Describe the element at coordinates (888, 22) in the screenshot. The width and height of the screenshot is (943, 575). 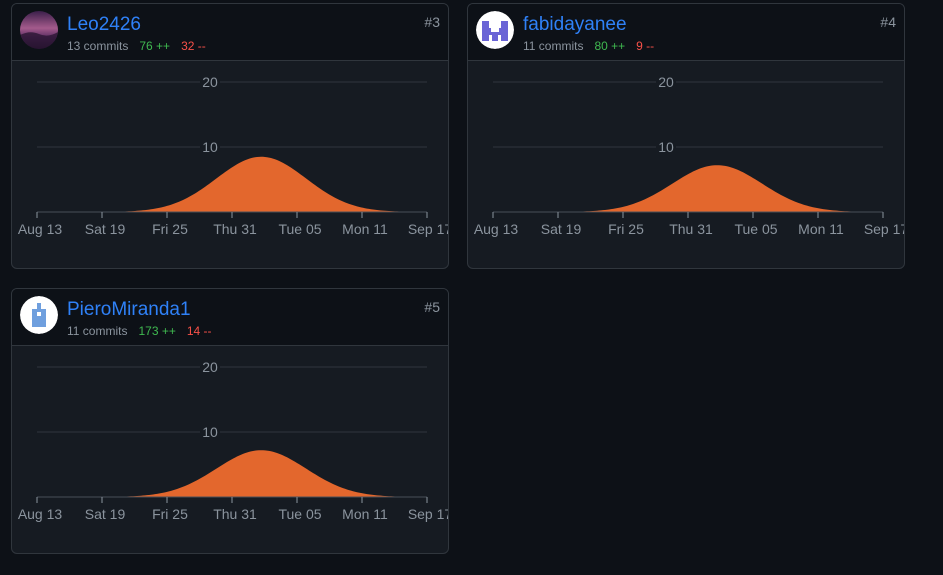
I see `contributor-rank: #4` at that location.